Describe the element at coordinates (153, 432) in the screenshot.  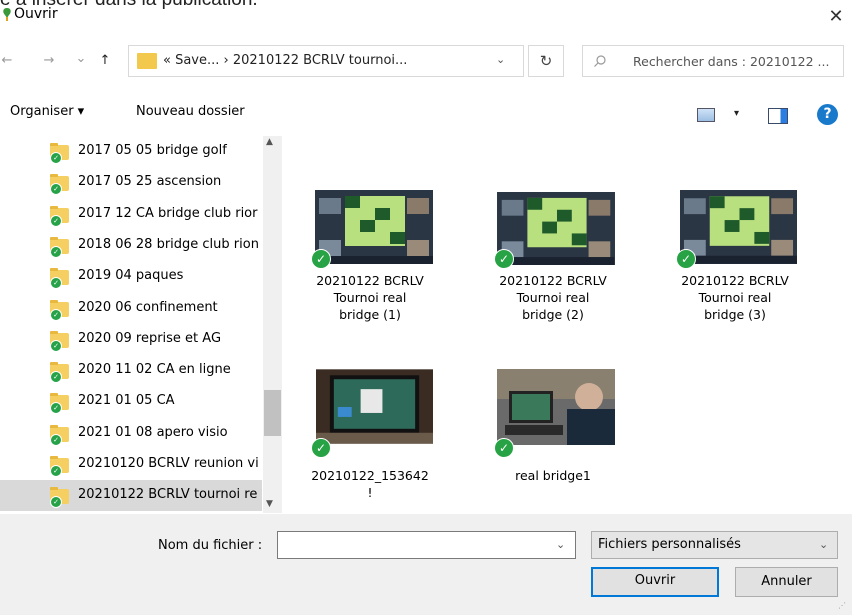
I see `tree-item-label: 2021 01 08 apero visio` at that location.